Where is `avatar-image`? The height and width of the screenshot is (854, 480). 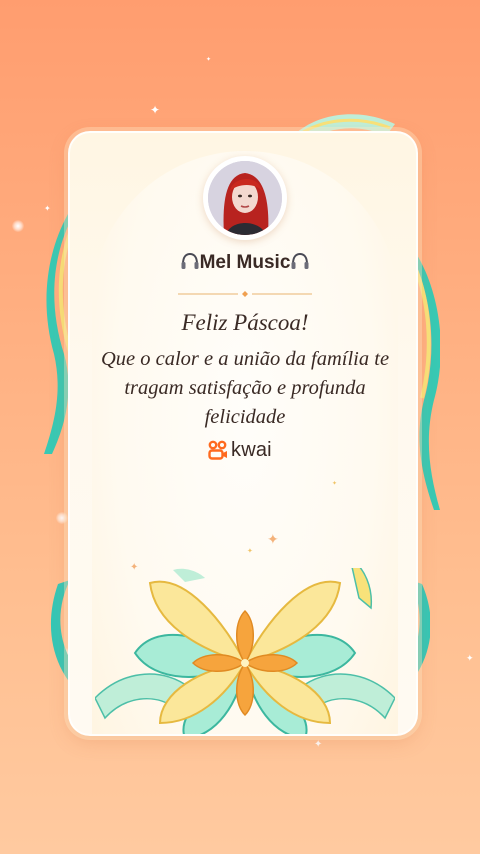 avatar-image is located at coordinates (245, 198).